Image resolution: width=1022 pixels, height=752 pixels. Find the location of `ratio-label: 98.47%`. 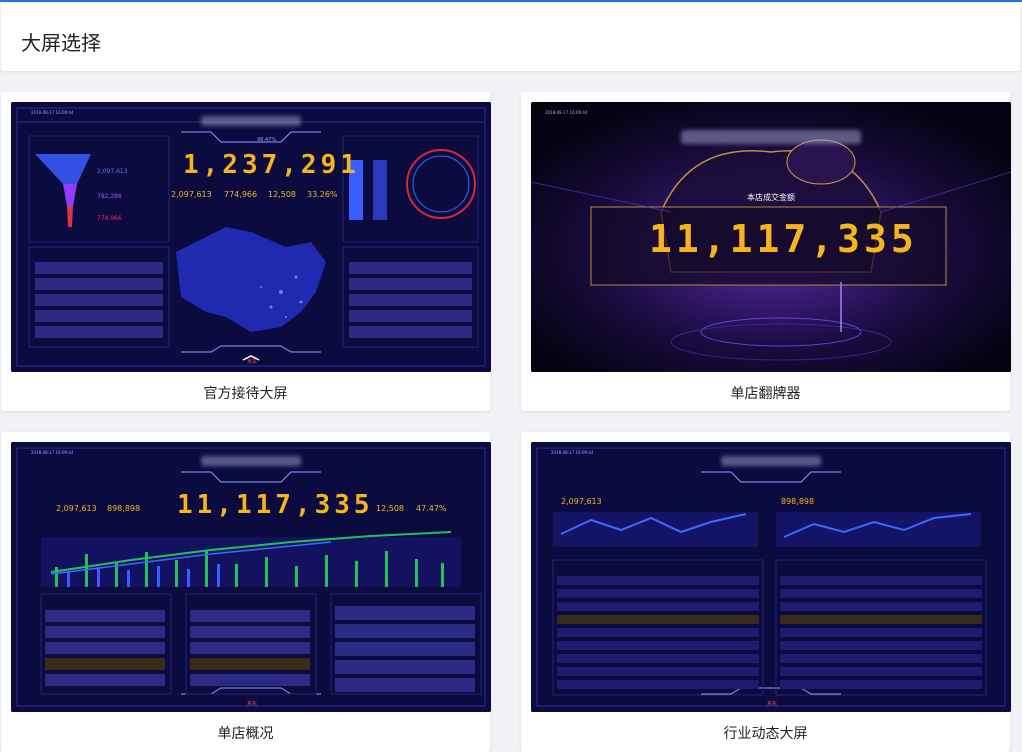

ratio-label: 98.47% is located at coordinates (267, 140).